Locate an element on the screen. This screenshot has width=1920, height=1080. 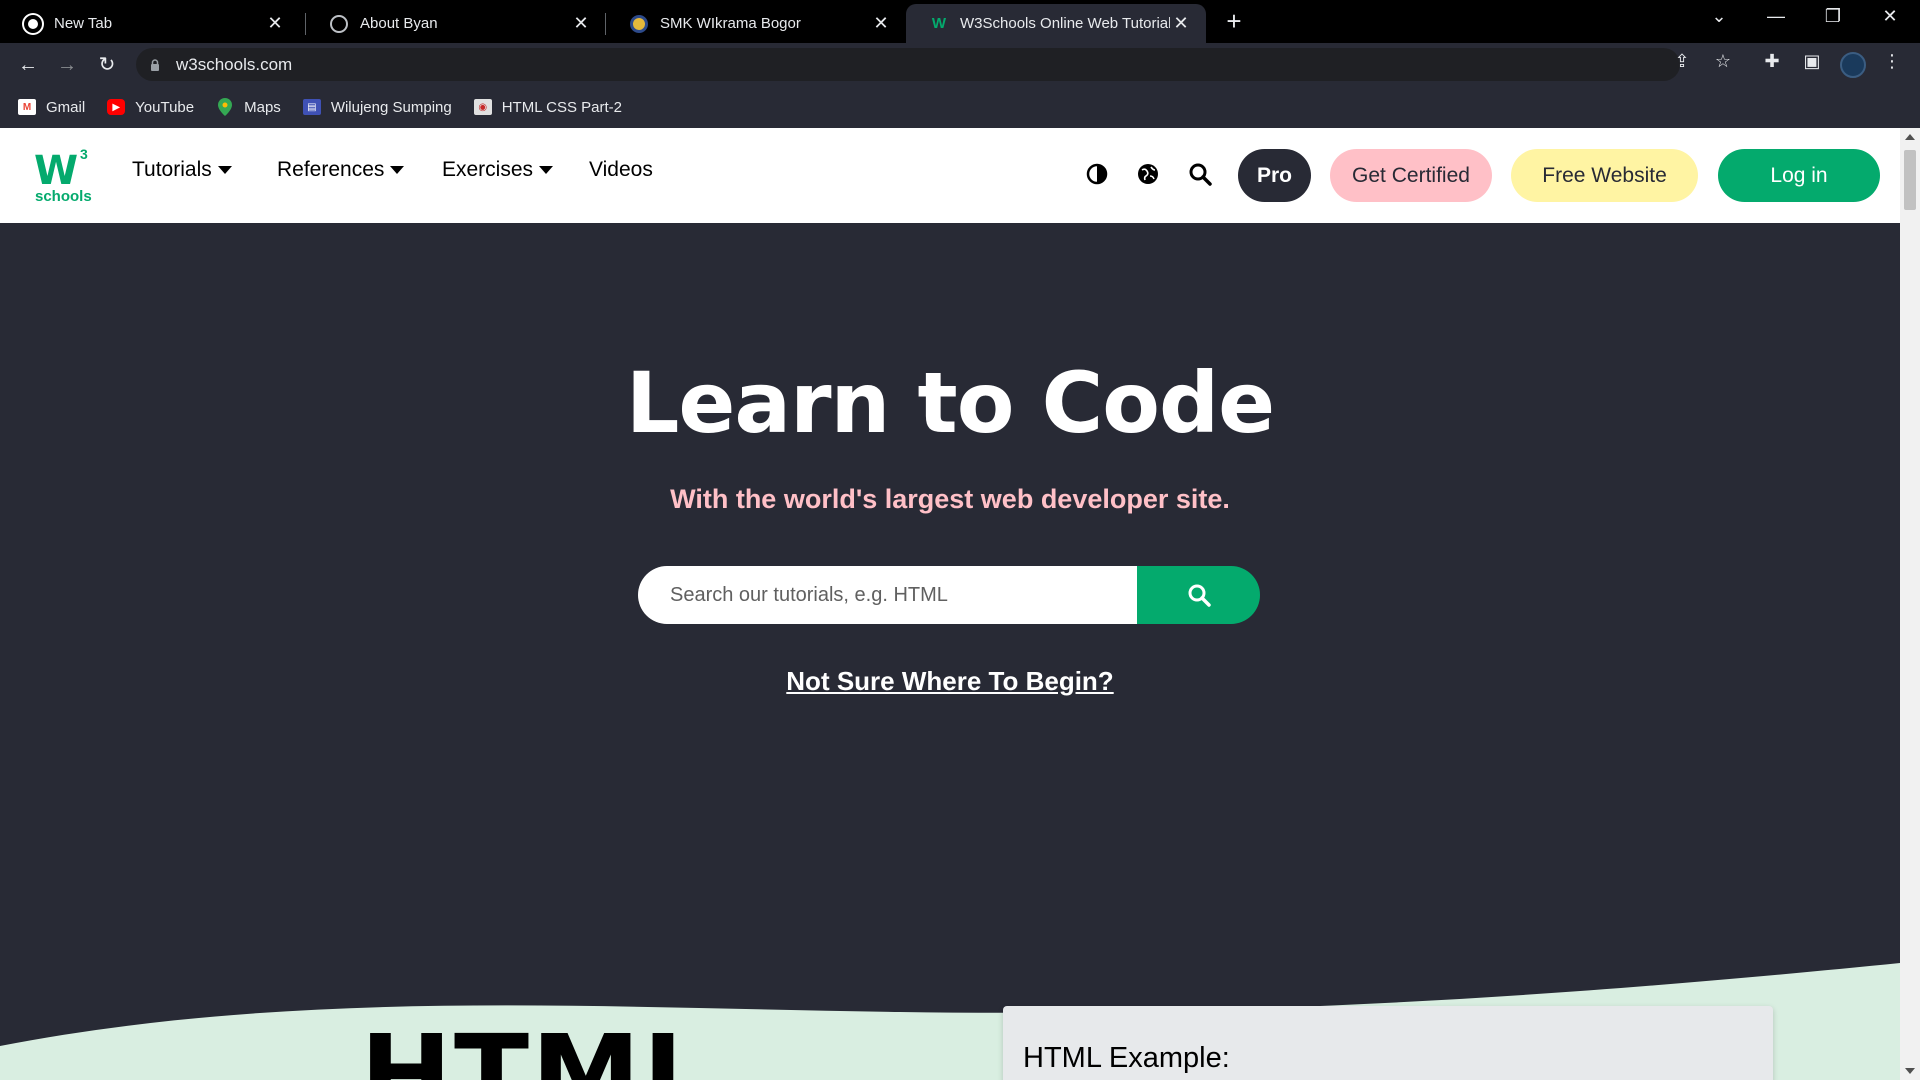
get-certified-button: Get Certified is located at coordinates (1411, 175).